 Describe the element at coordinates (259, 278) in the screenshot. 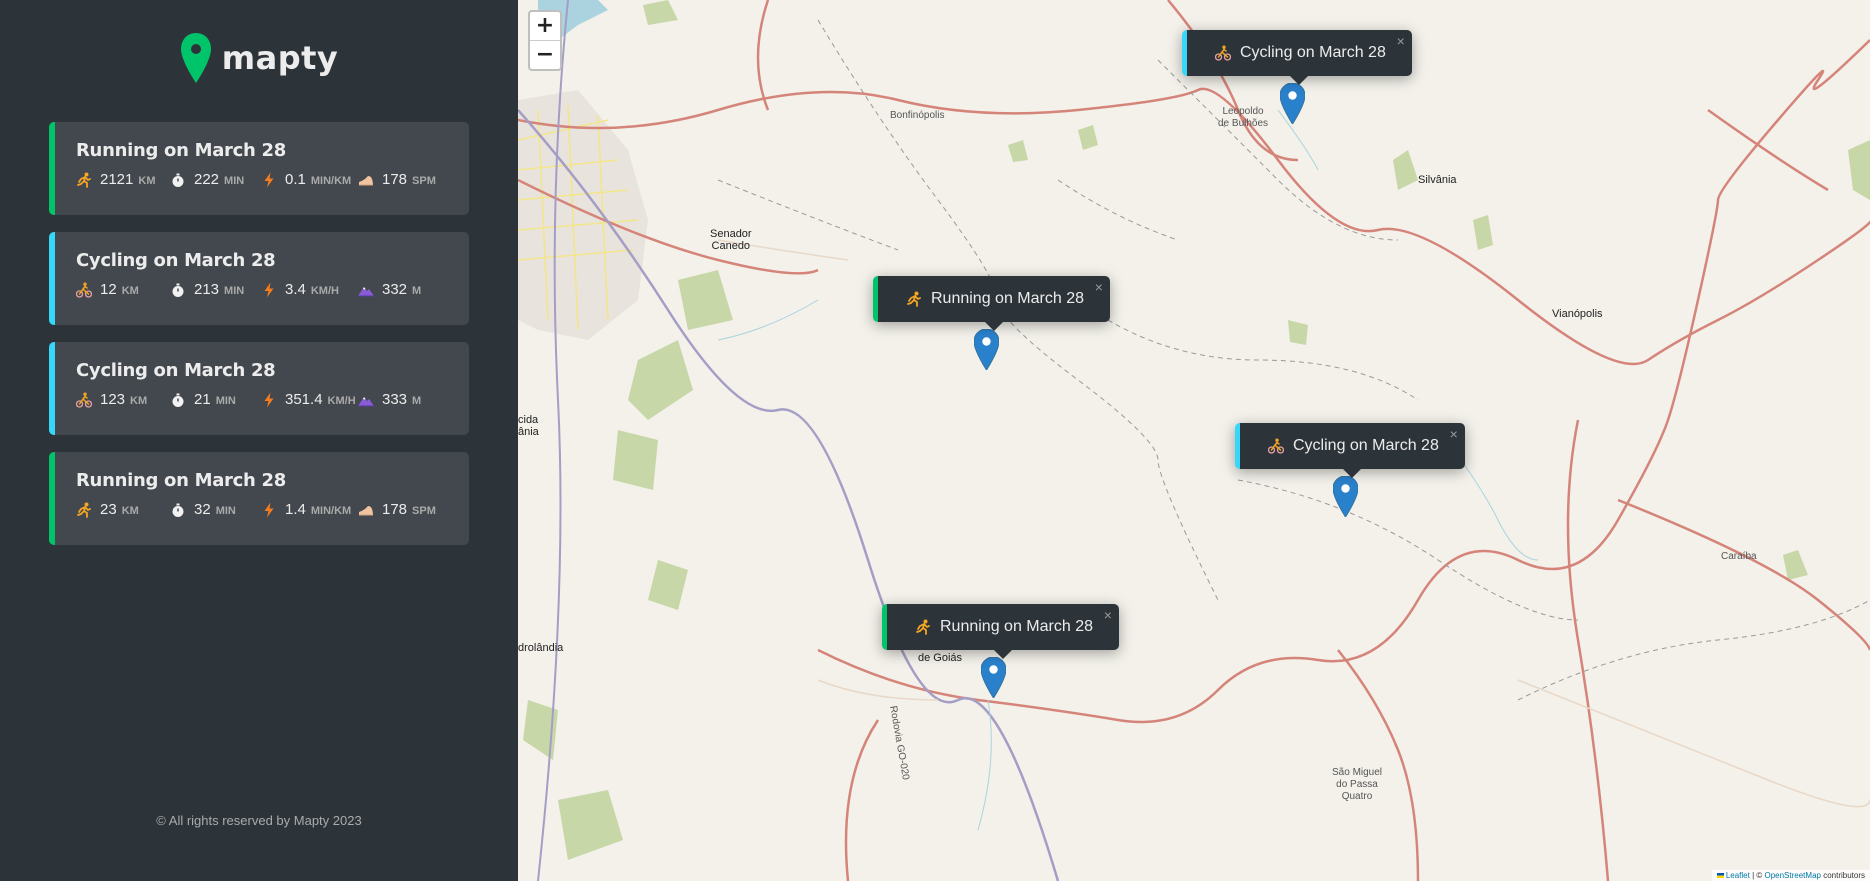

I see `workout-item-cycling: Cycling on March 28 12 km 213 min 3.4 km/h 332 m` at that location.